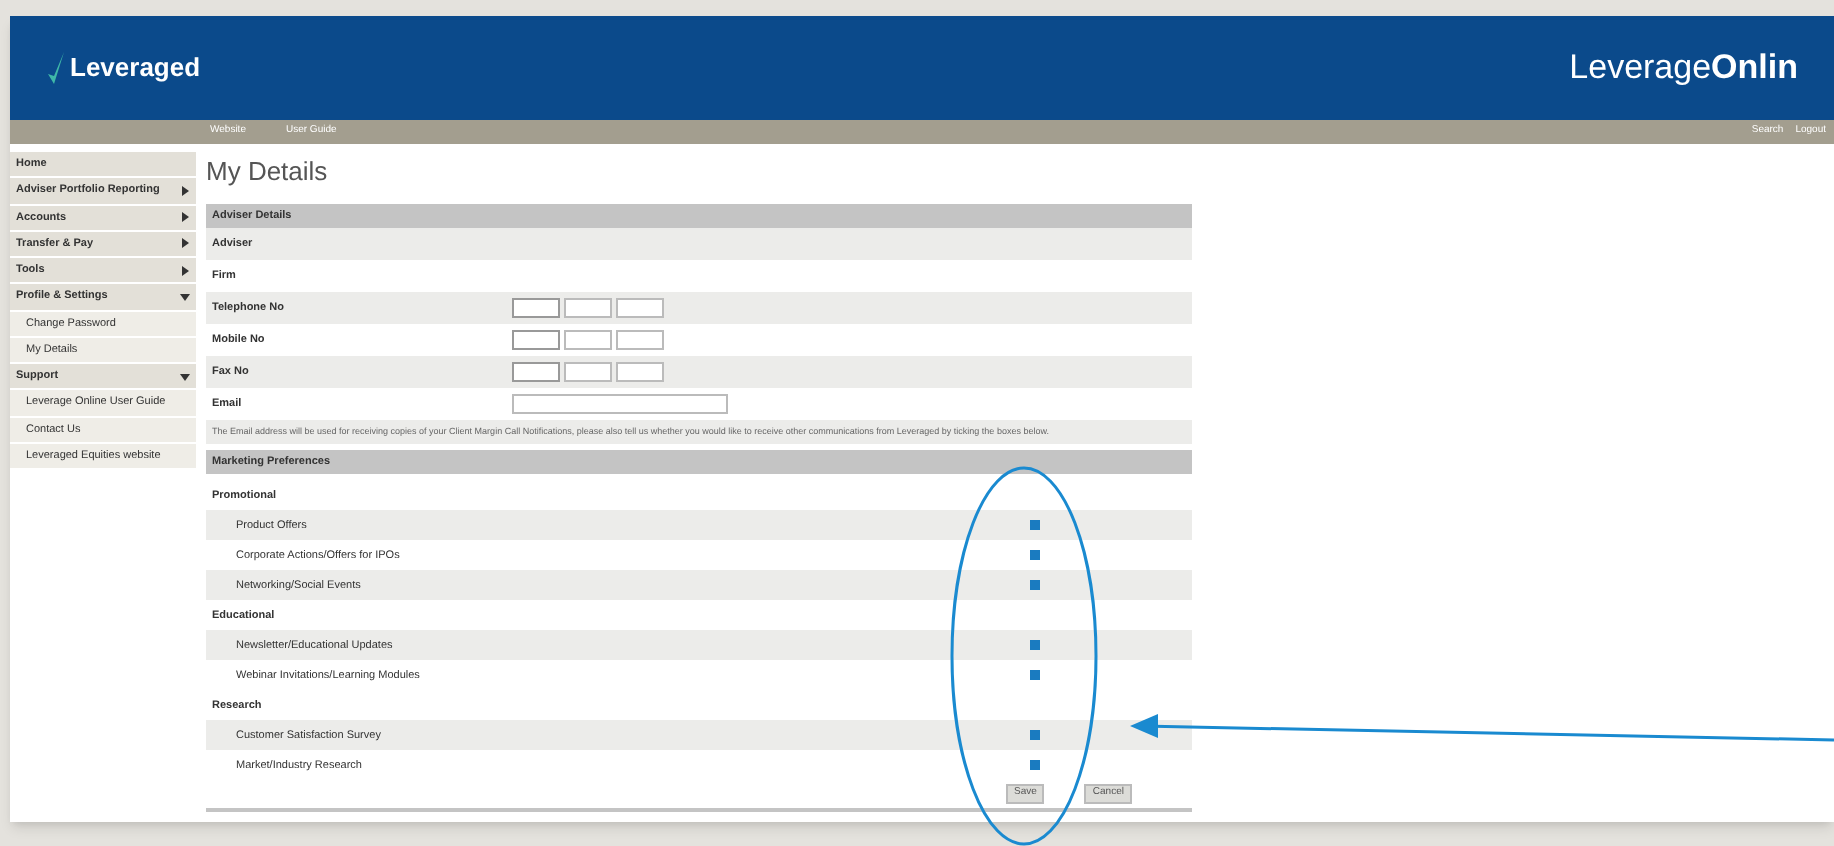  I want to click on page-title: My Details, so click(268, 172).